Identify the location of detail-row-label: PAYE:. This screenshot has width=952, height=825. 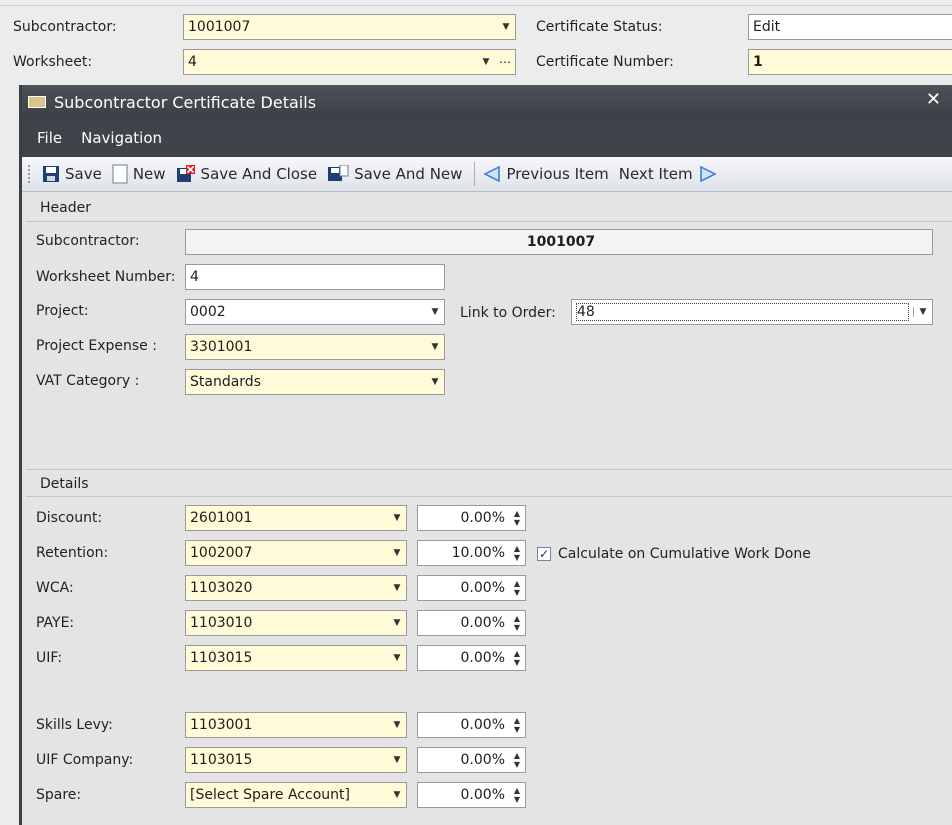
(55, 623).